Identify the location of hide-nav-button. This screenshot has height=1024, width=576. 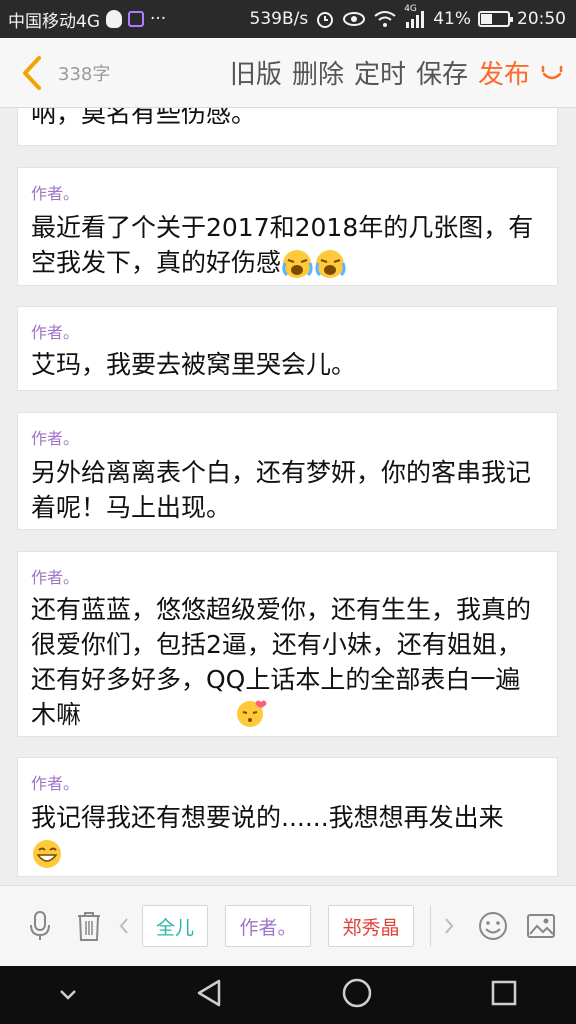
(68, 995).